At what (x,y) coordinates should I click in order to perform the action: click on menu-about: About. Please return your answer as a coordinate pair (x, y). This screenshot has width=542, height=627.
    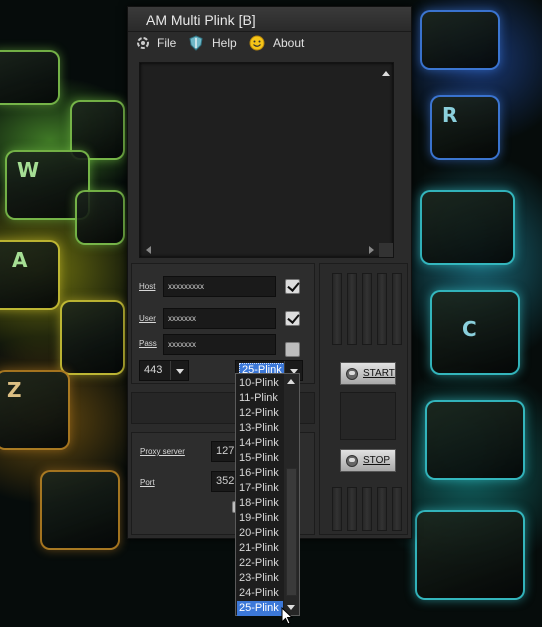
    Looking at the image, I should click on (288, 43).